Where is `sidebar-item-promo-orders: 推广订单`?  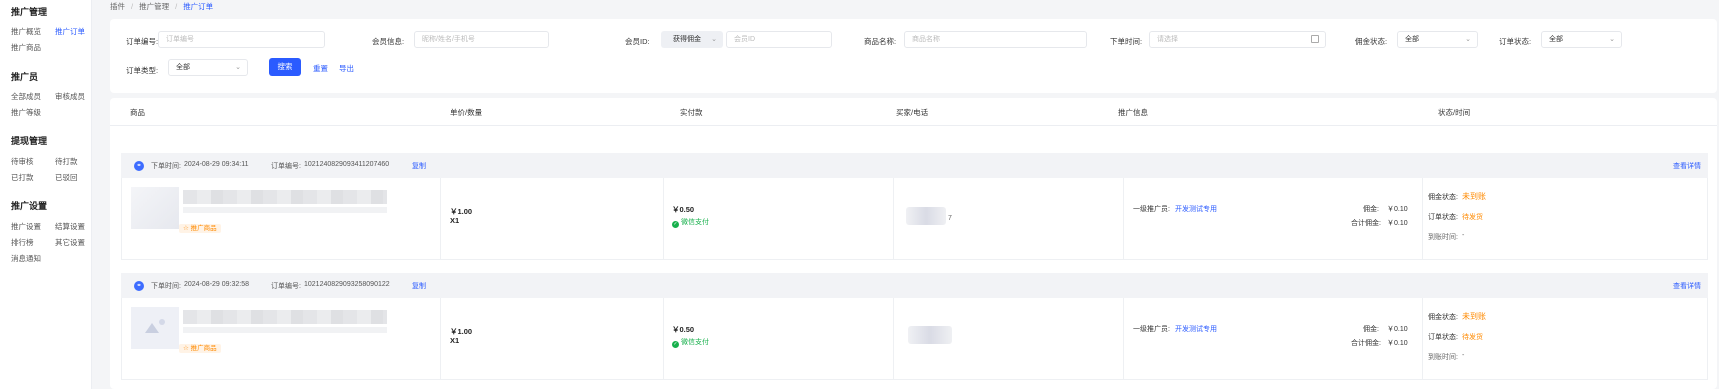
sidebar-item-promo-orders: 推广订单 is located at coordinates (70, 31).